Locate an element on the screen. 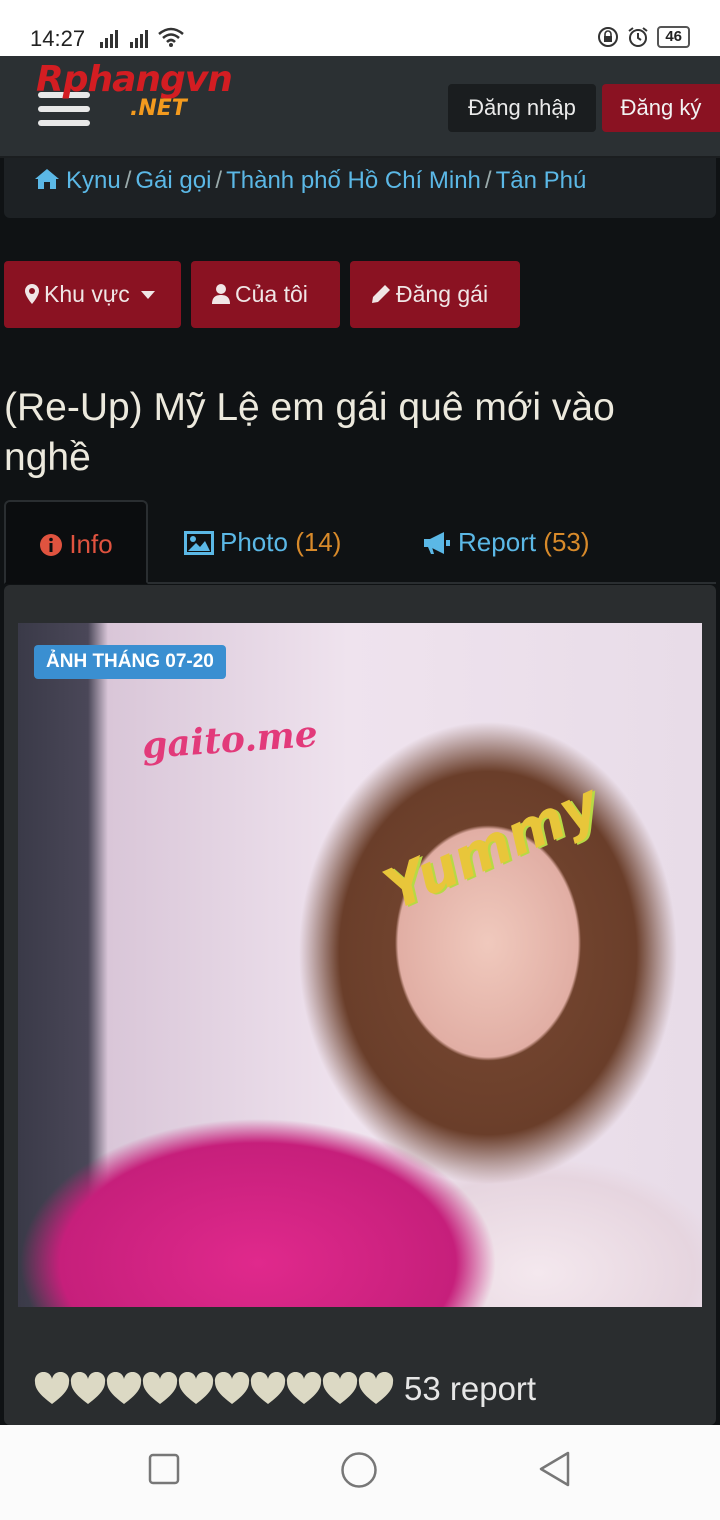 The image size is (720, 1520). system-nav-bar is located at coordinates (360, 1472).